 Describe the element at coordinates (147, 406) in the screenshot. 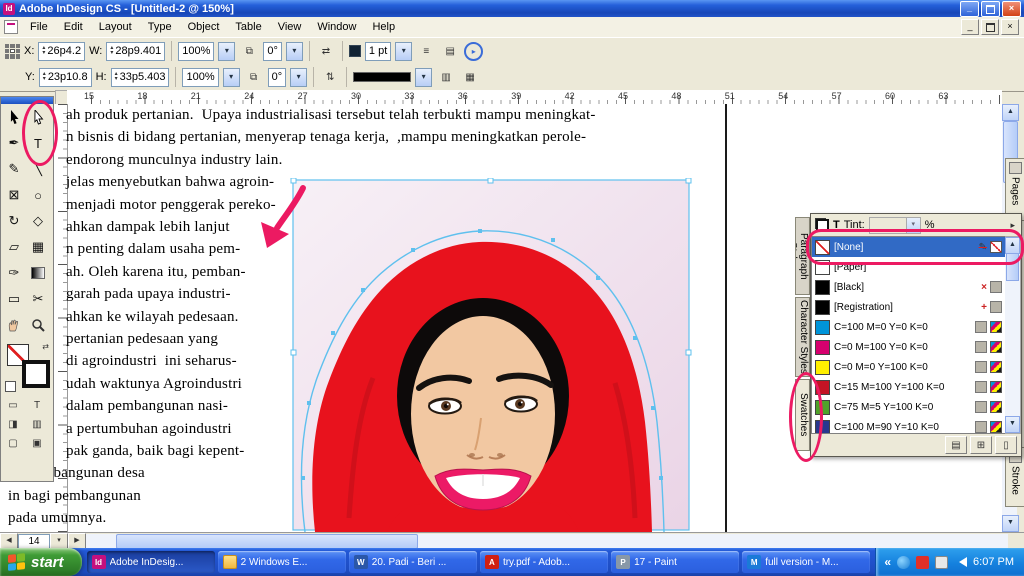

I see `text-line: dalam pembangunan nasi-` at that location.